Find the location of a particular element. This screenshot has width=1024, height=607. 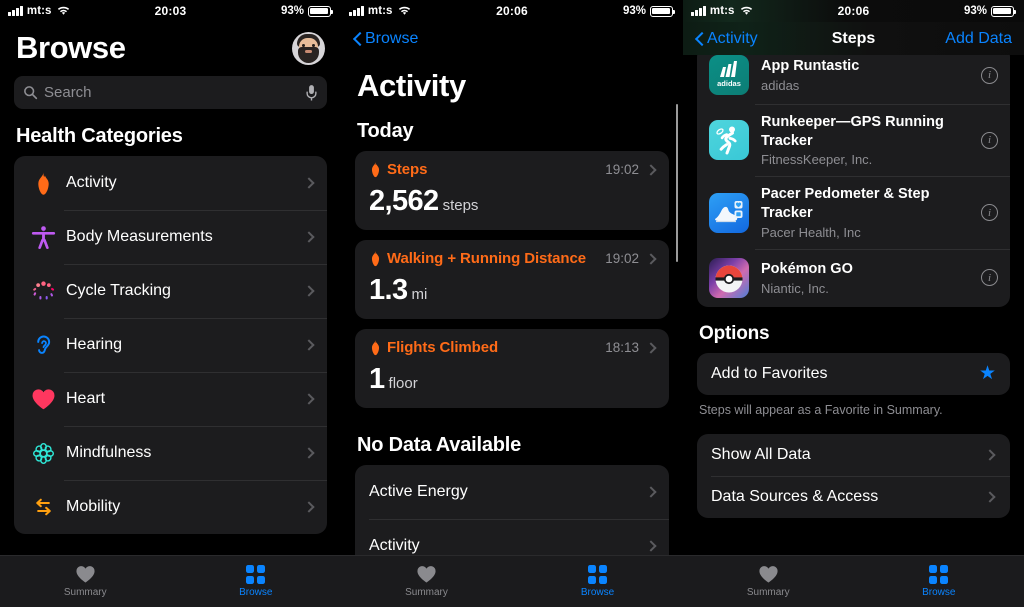

microphone-icon is located at coordinates (311, 93).